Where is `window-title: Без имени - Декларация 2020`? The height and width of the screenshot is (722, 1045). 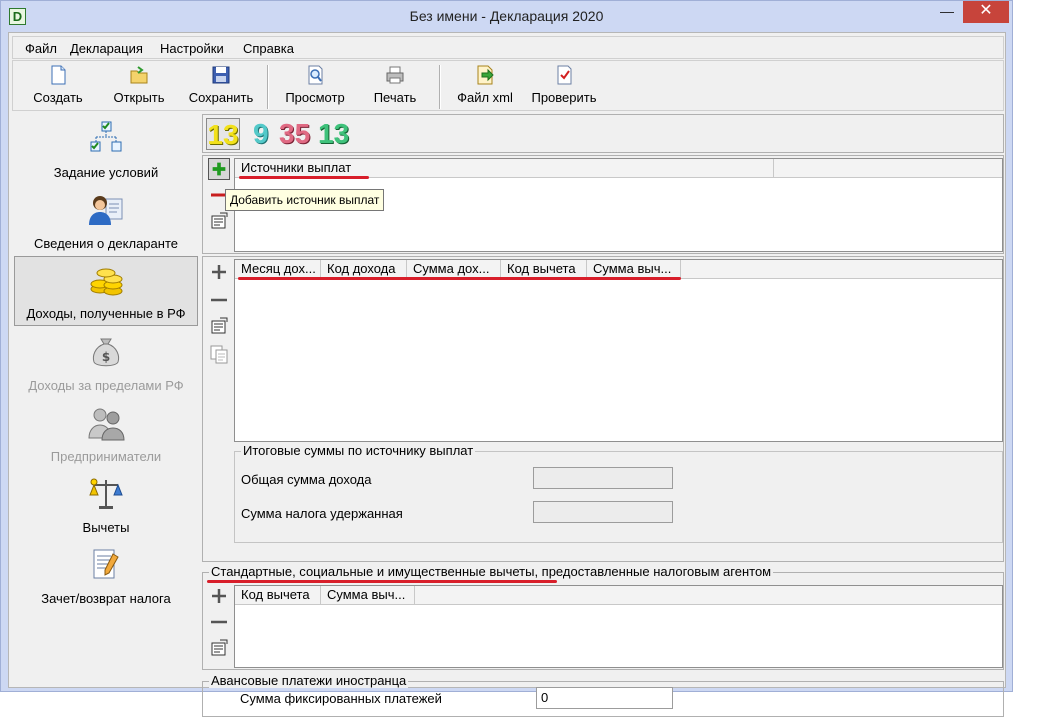 window-title: Без имени - Декларация 2020 is located at coordinates (506, 16).